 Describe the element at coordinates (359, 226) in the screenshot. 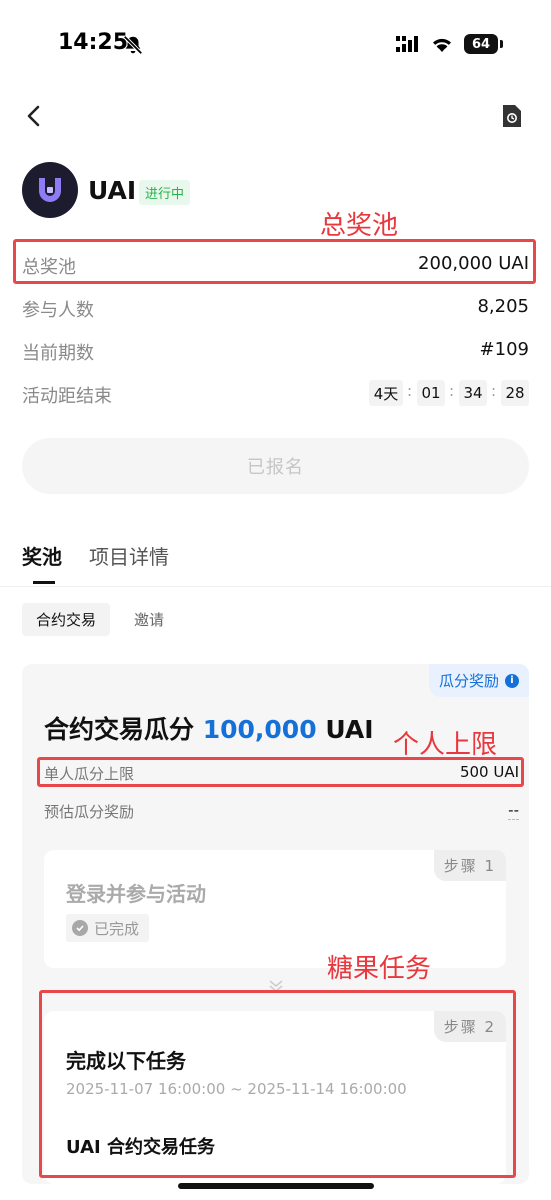

I see `annotation-pool: 总奖池` at that location.